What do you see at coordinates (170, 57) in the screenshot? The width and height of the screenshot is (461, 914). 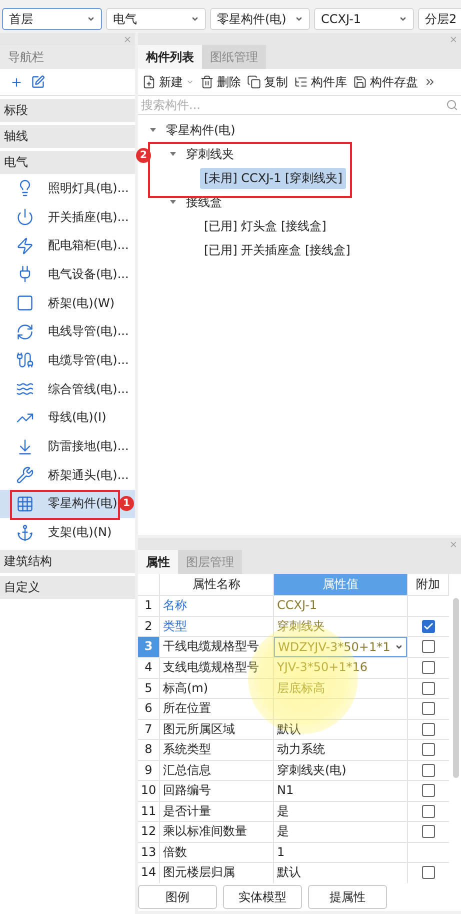 I see `tab: 构件列表` at bounding box center [170, 57].